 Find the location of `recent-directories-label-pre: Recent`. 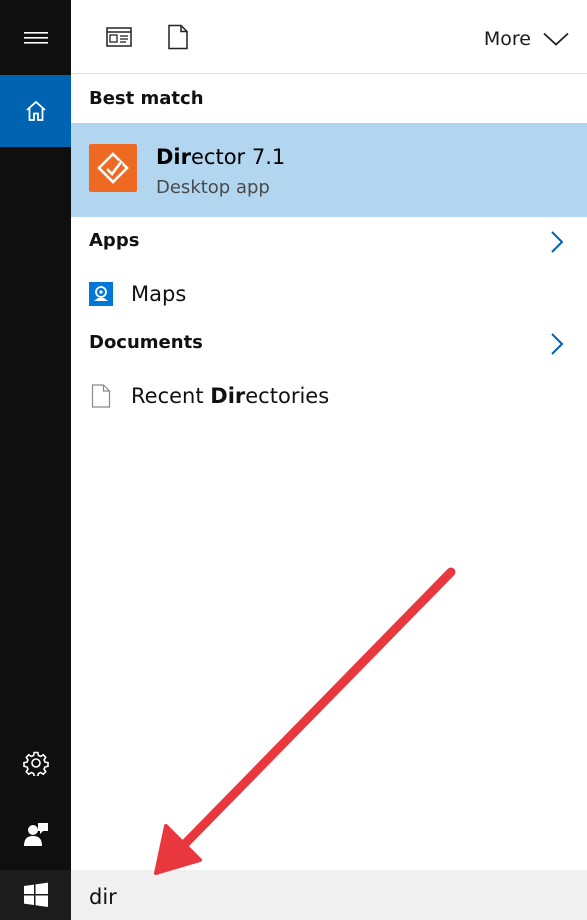

recent-directories-label-pre: Recent is located at coordinates (171, 396).